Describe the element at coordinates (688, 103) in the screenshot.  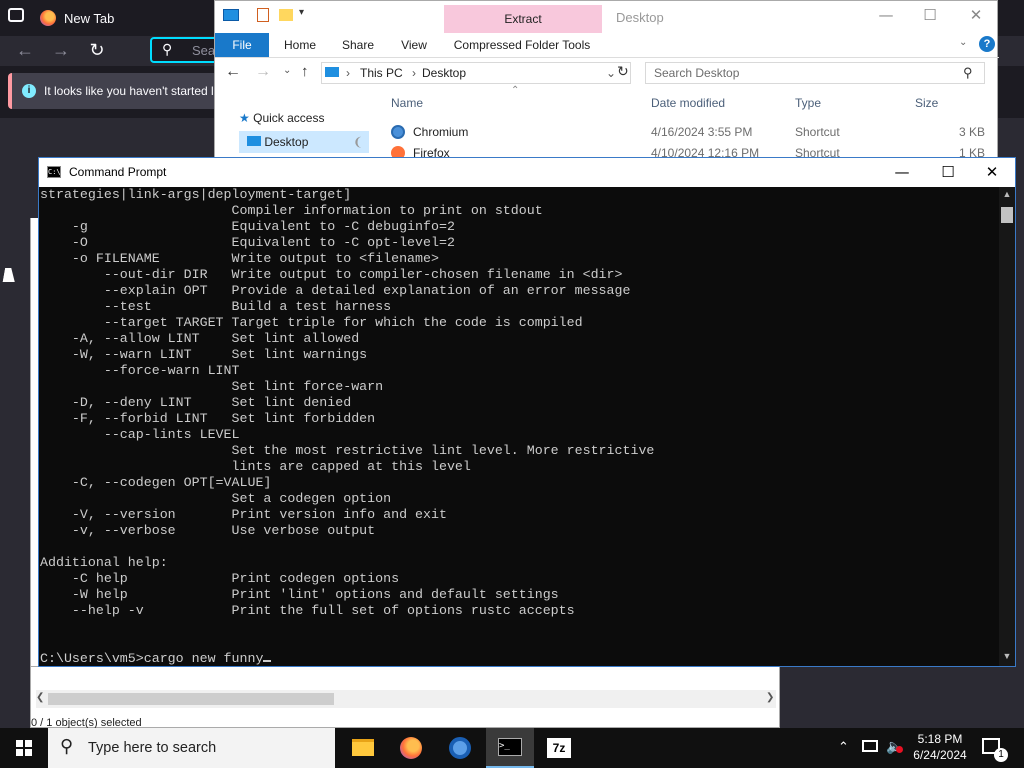
I see `column-date-modified: Date modified` at that location.